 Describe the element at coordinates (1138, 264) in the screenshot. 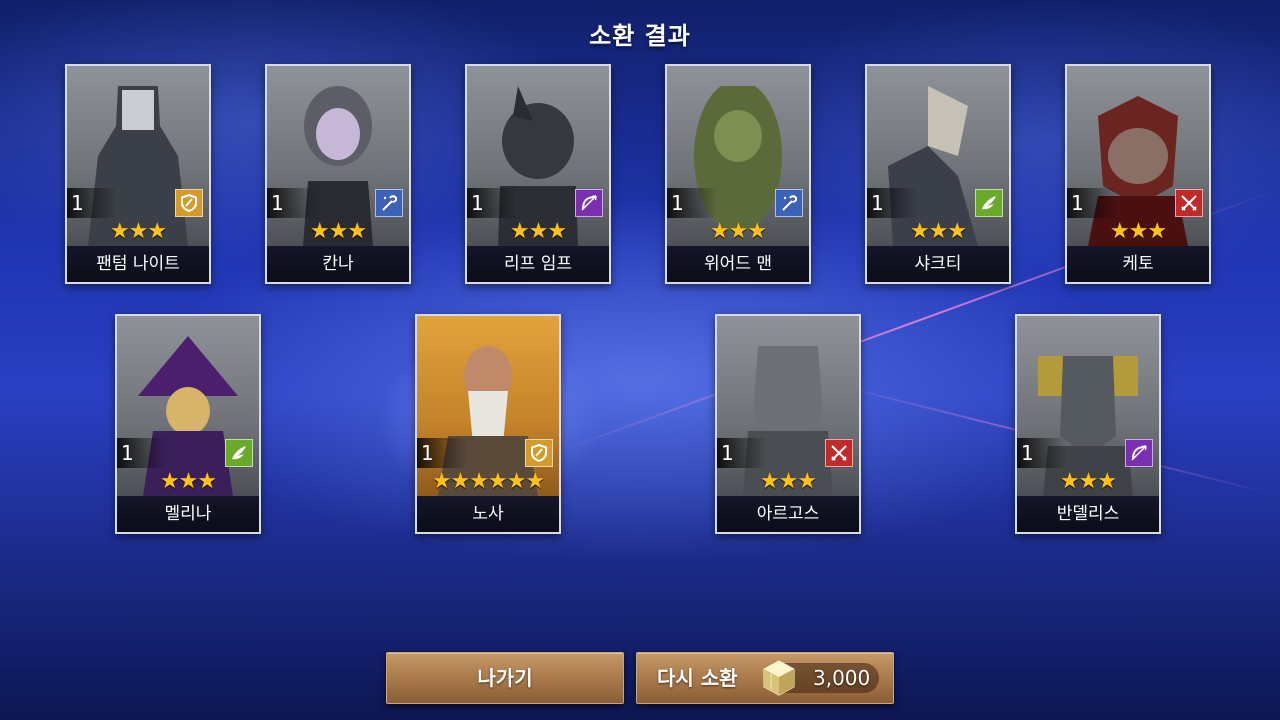

I see `hero-name: 케토` at that location.